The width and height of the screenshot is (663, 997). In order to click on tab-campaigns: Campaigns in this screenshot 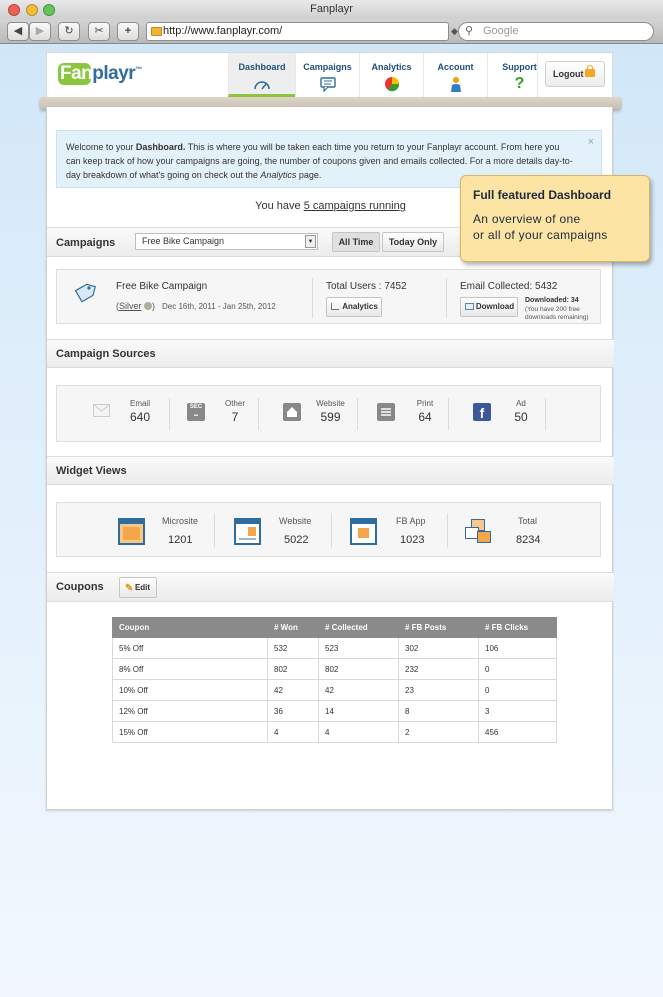, I will do `click(327, 75)`.